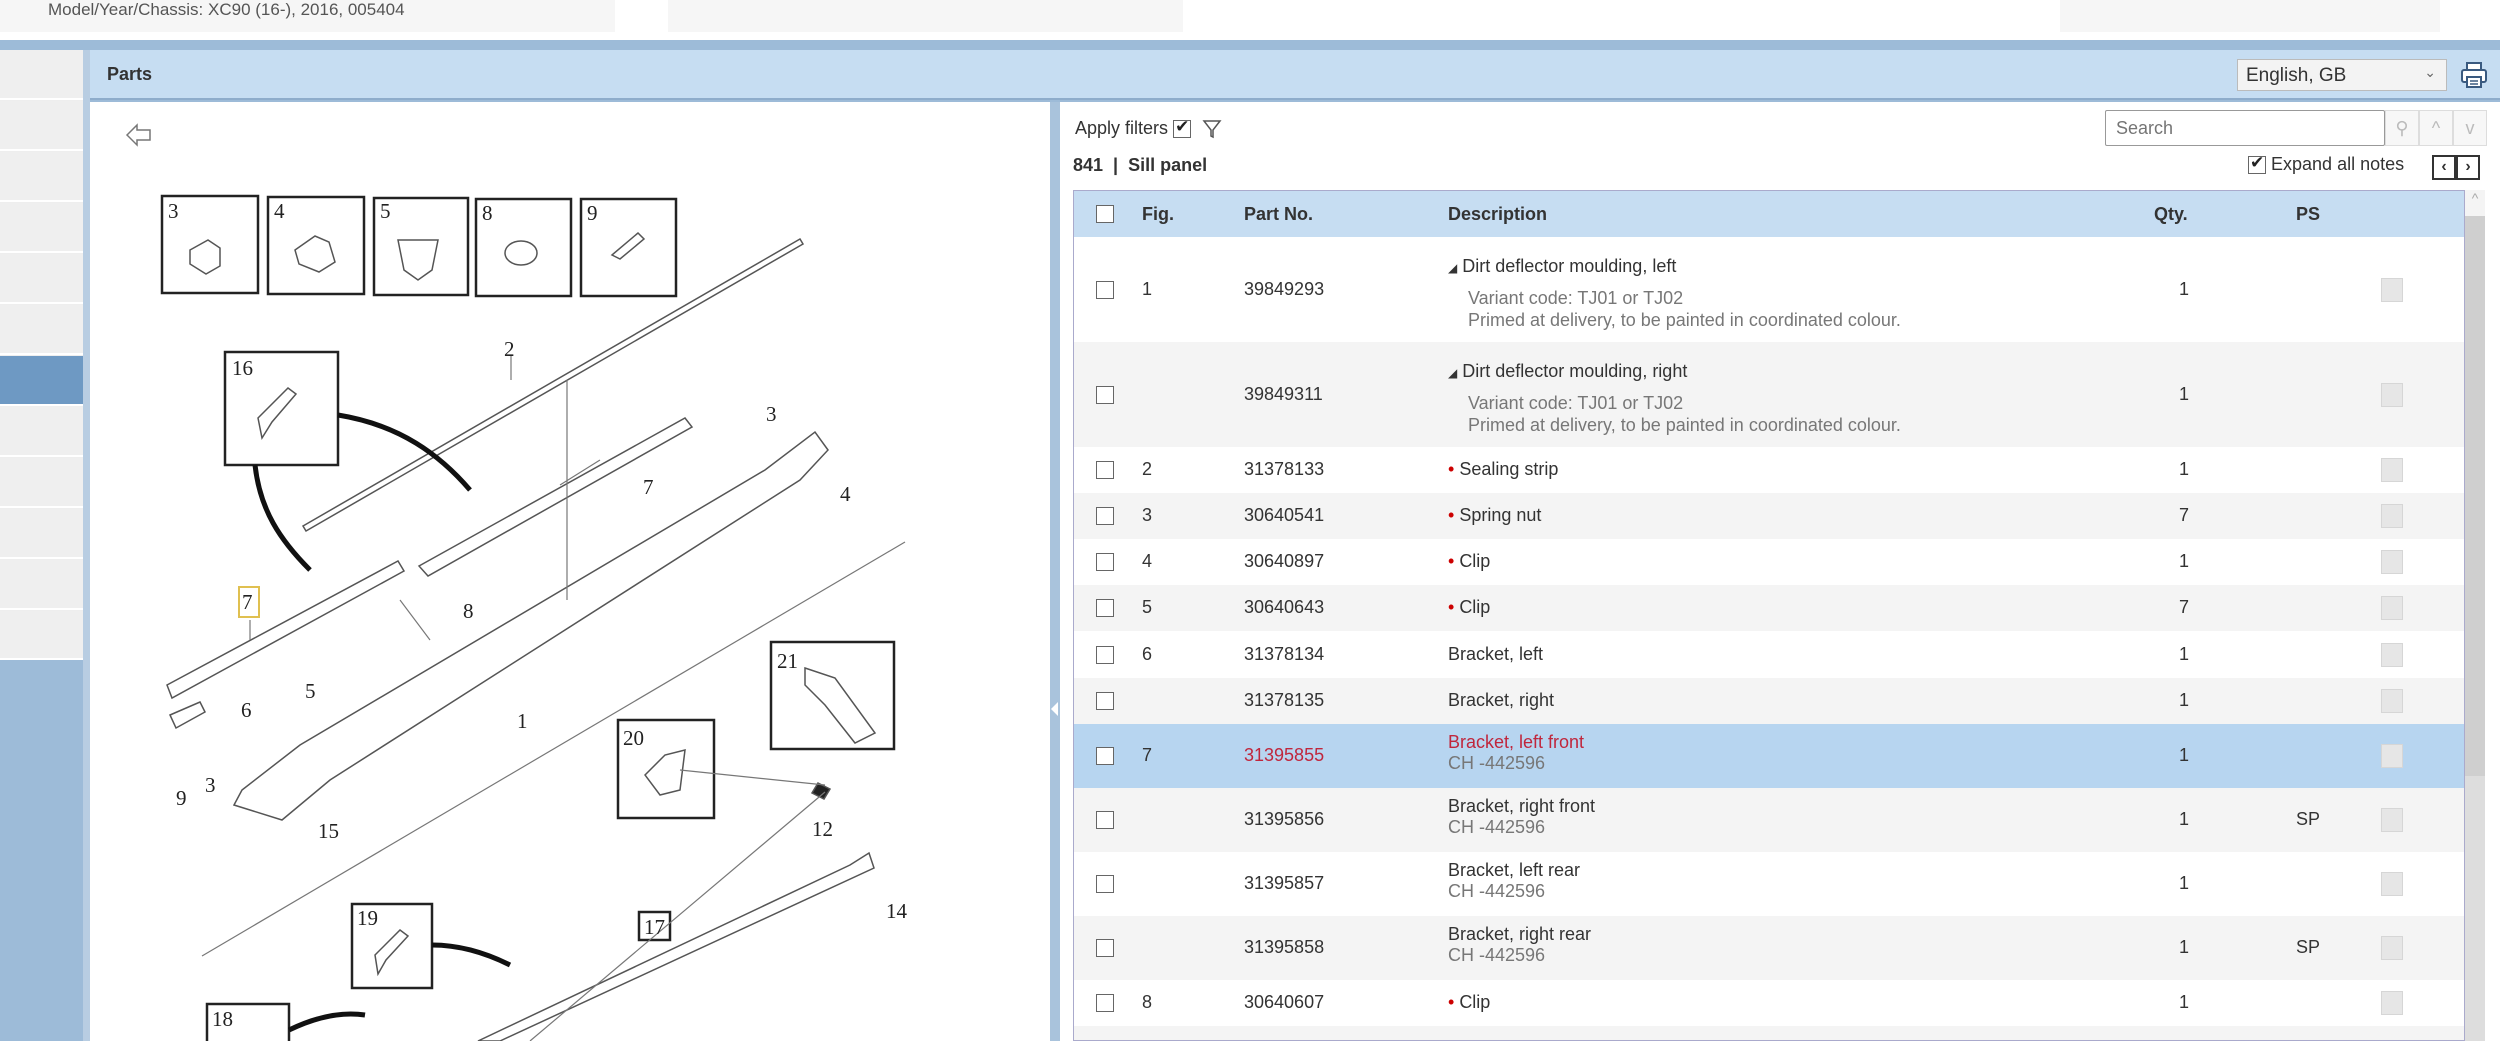 The width and height of the screenshot is (2500, 1041). I want to click on row-description: Spring nut, so click(1500, 515).